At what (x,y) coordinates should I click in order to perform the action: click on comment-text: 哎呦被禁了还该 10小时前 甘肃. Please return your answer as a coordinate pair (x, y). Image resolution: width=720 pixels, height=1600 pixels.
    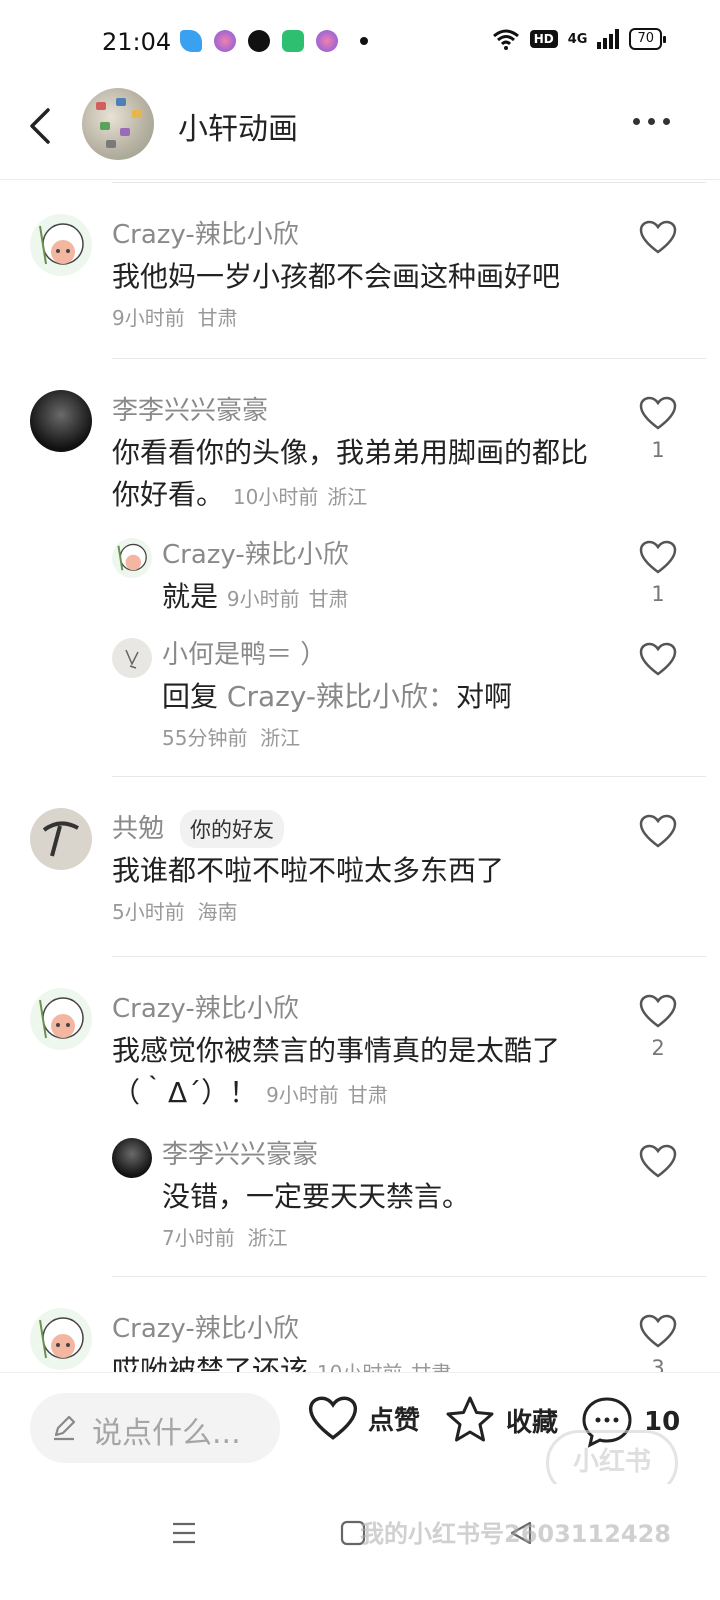
    Looking at the image, I should click on (357, 1361).